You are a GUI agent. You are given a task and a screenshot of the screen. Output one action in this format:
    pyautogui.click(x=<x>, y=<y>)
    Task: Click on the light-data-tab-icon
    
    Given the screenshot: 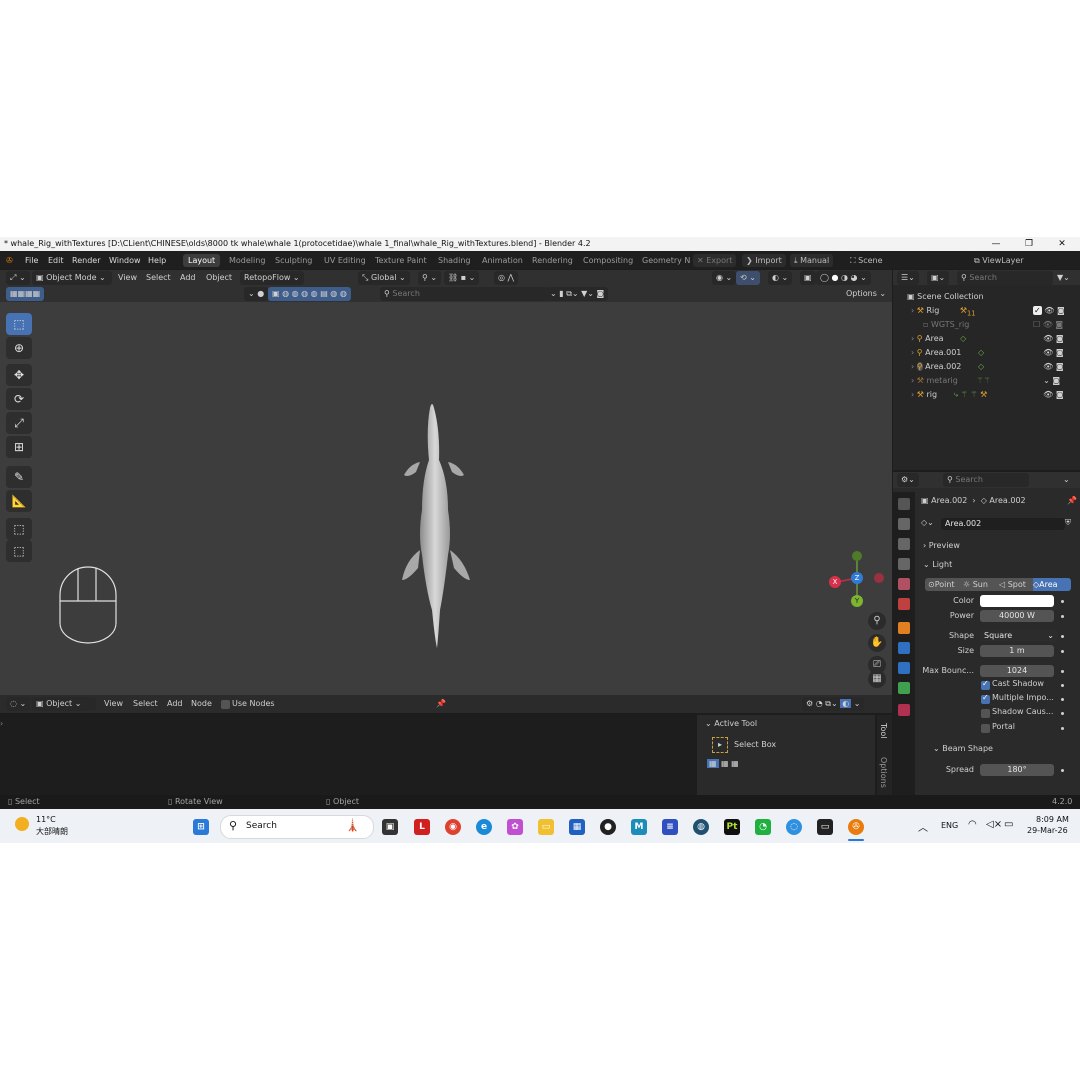 What is the action you would take?
    pyautogui.click(x=904, y=688)
    